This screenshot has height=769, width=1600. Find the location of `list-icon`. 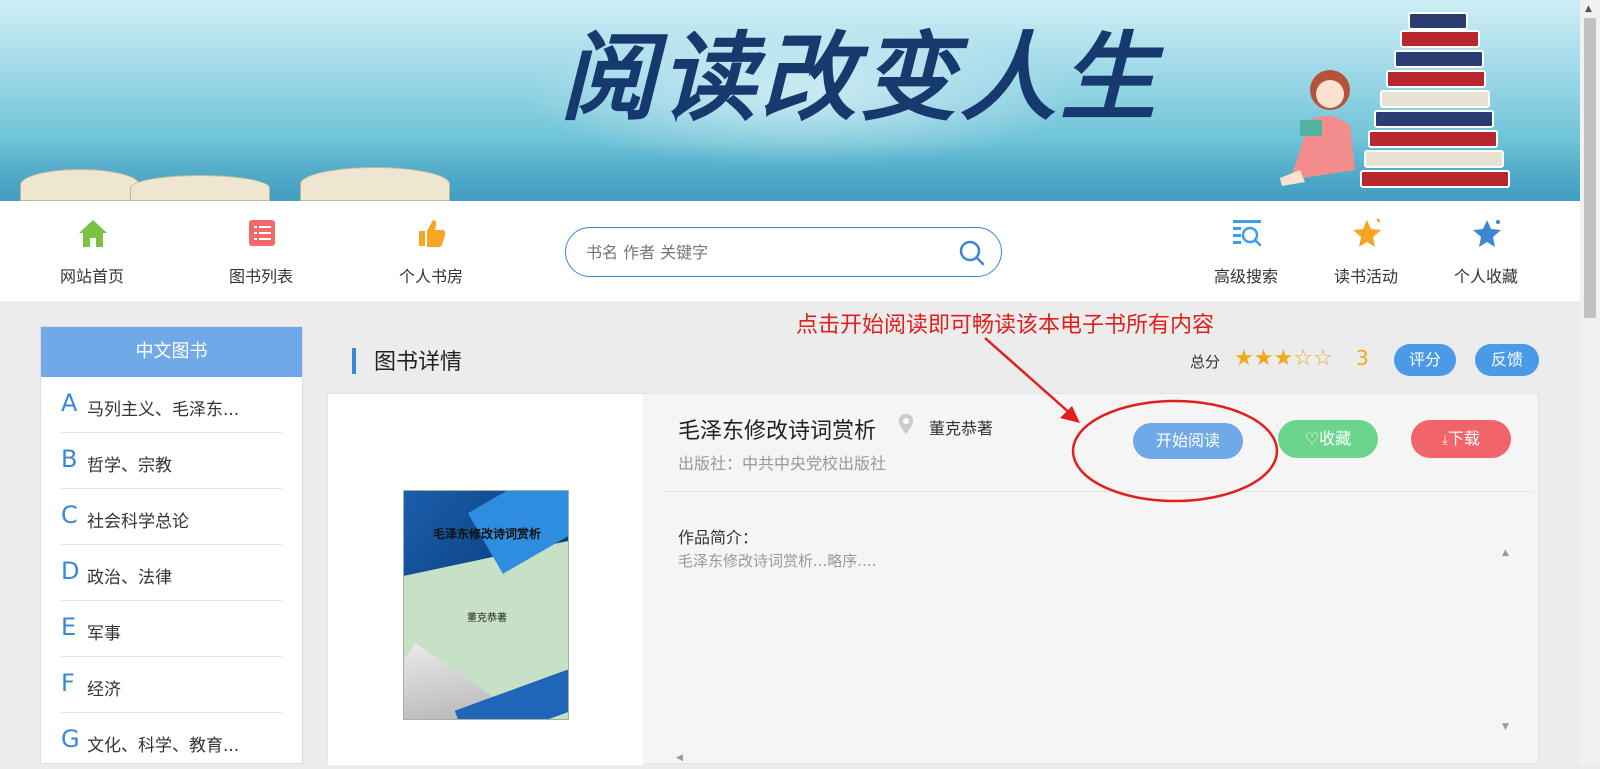

list-icon is located at coordinates (262, 233).